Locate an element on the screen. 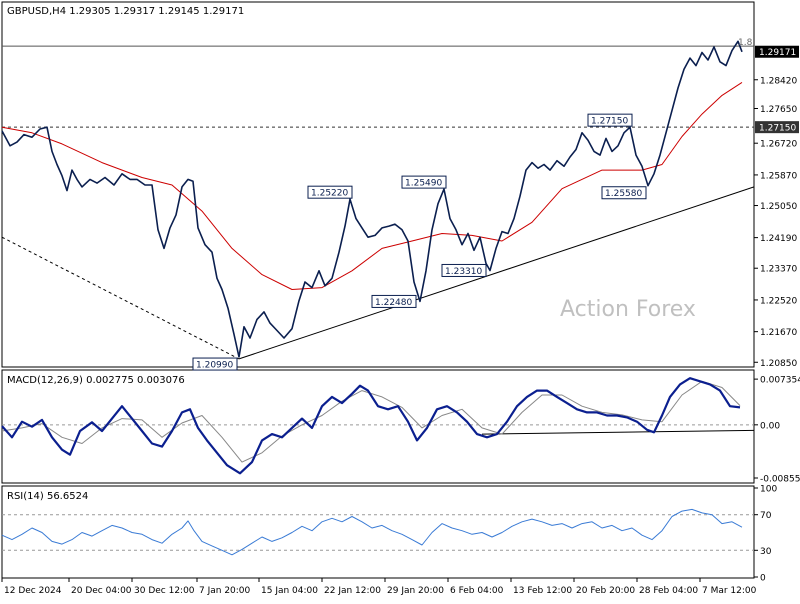 This screenshot has width=800, height=604. main-y-tick-4: 1.25050 is located at coordinates (778, 207).